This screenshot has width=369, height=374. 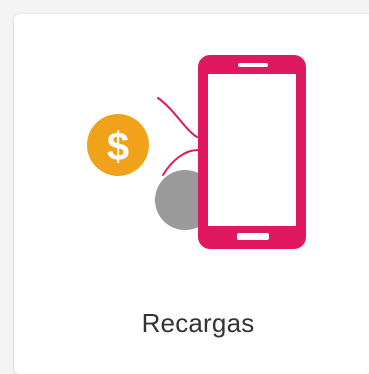 I want to click on coin-symbol: $, so click(x=118, y=147).